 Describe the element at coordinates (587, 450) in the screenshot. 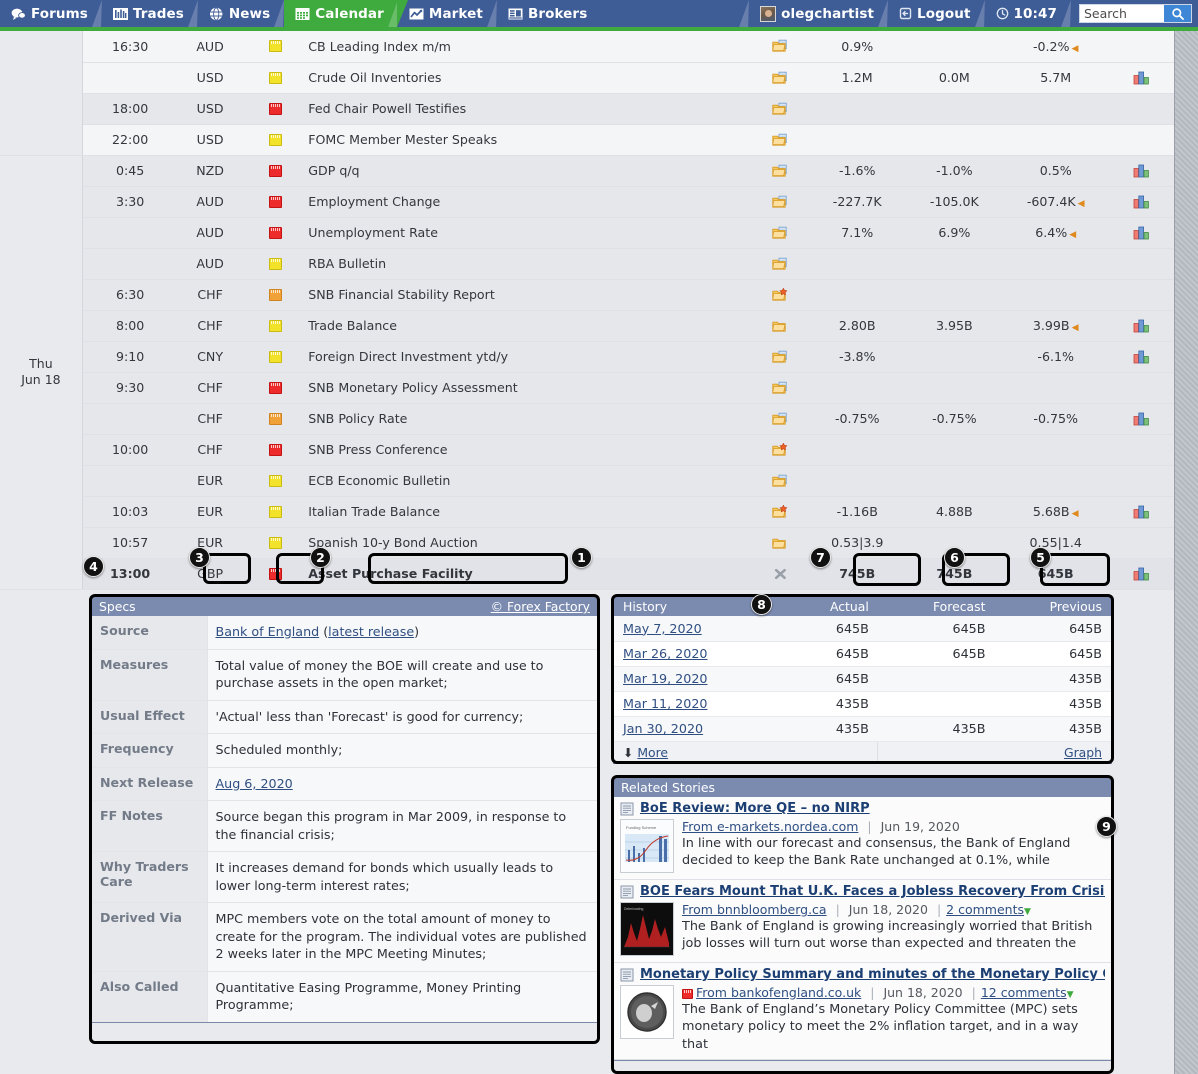

I see `calendar-row: 10:00 CHF SNB Press Conference` at that location.